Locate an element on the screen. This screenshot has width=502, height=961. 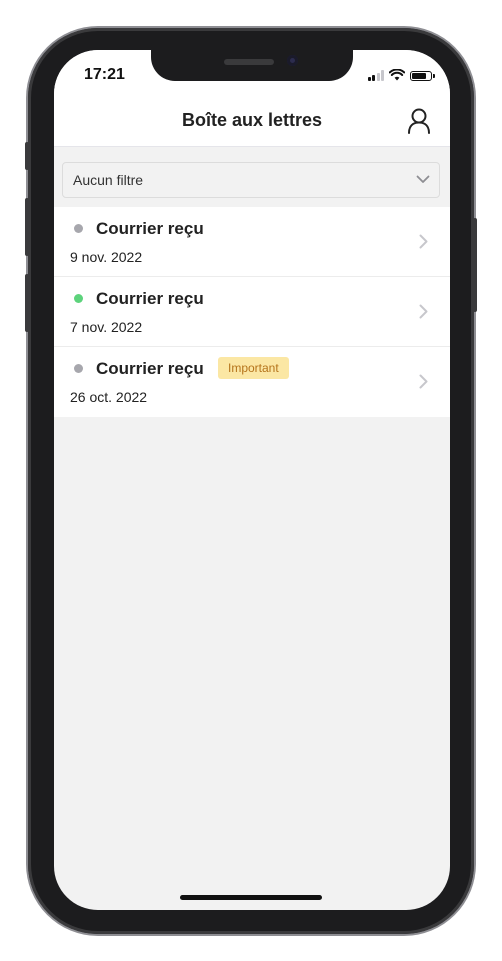
important-badge: Important is located at coordinates (253, 368).